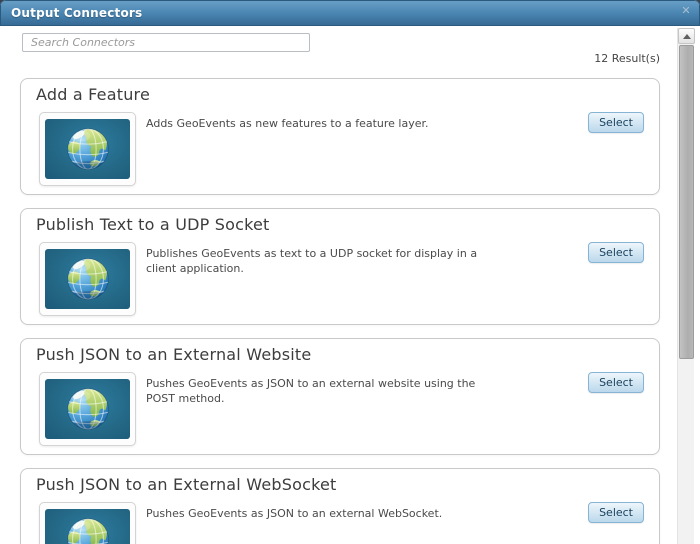 Image resolution: width=700 pixels, height=544 pixels. Describe the element at coordinates (350, 13) in the screenshot. I see `dialog-titlebar: Output Connectors ✕` at that location.